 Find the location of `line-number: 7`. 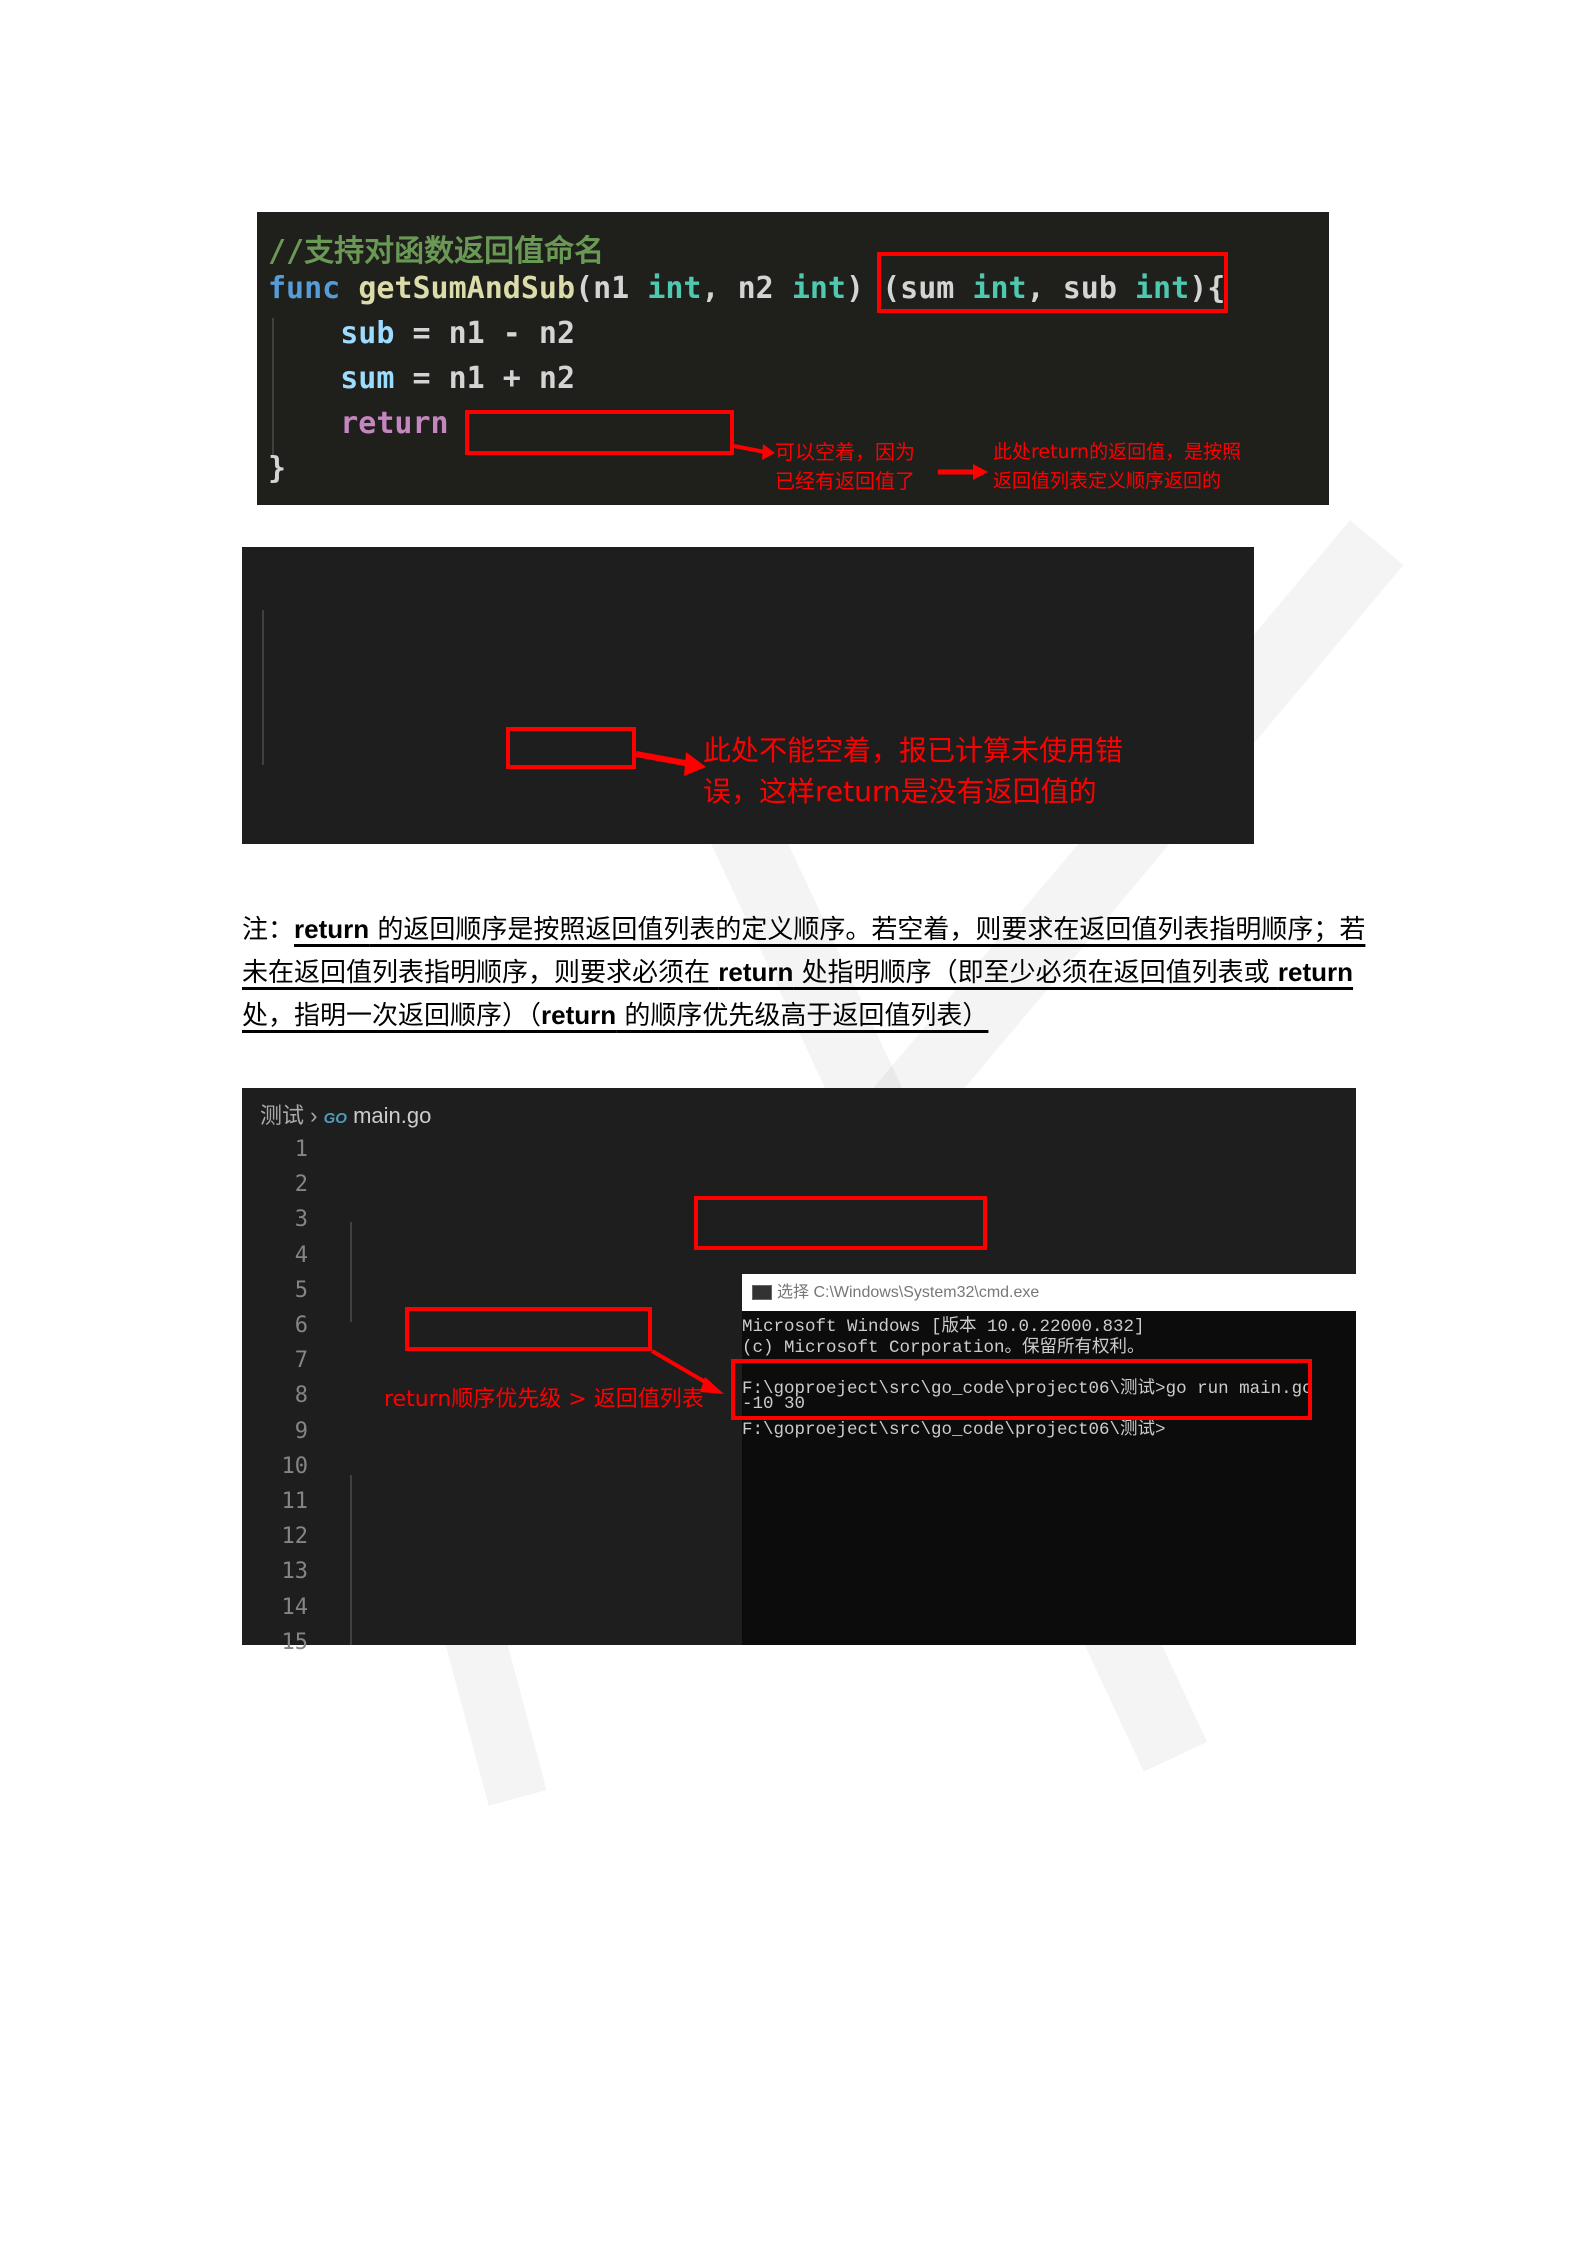

line-number: 7 is located at coordinates (301, 1361).